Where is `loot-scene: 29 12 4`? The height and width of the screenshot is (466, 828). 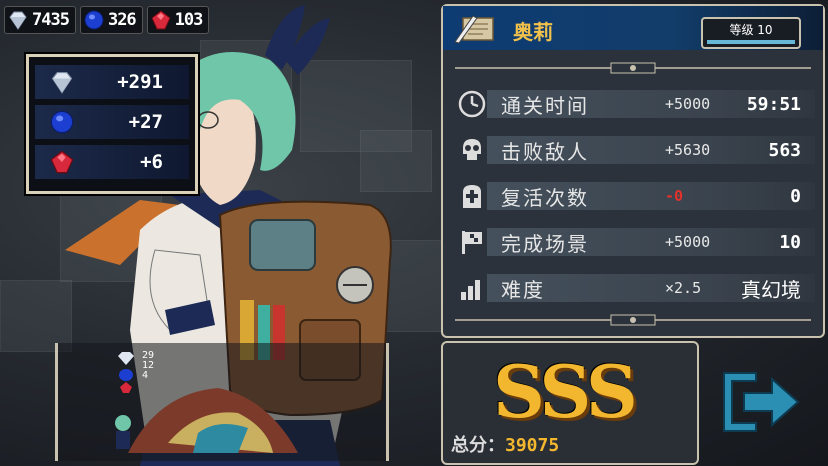 loot-scene: 29 12 4 is located at coordinates (222, 402).